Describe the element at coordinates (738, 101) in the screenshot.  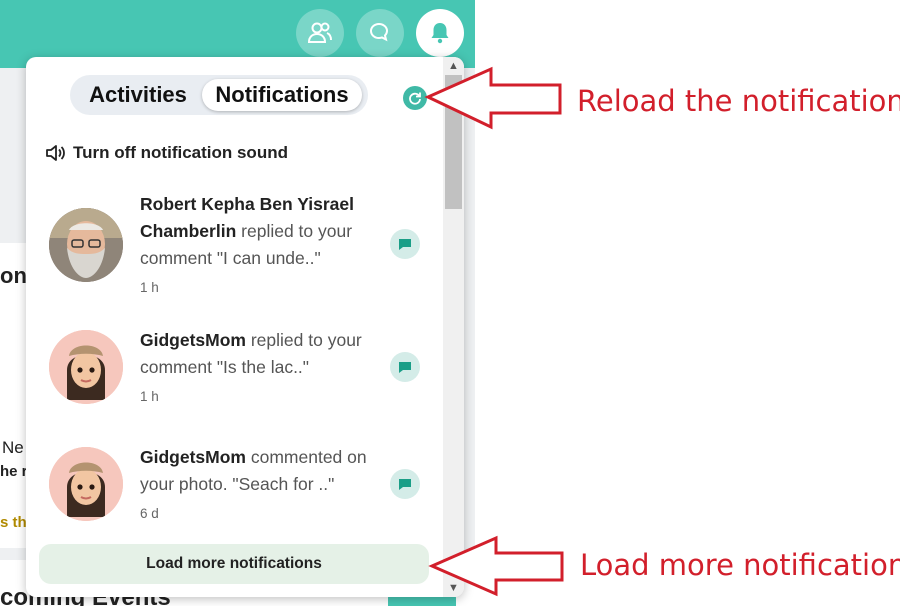
I see `reload-annotation-label: Reload the notifications` at that location.